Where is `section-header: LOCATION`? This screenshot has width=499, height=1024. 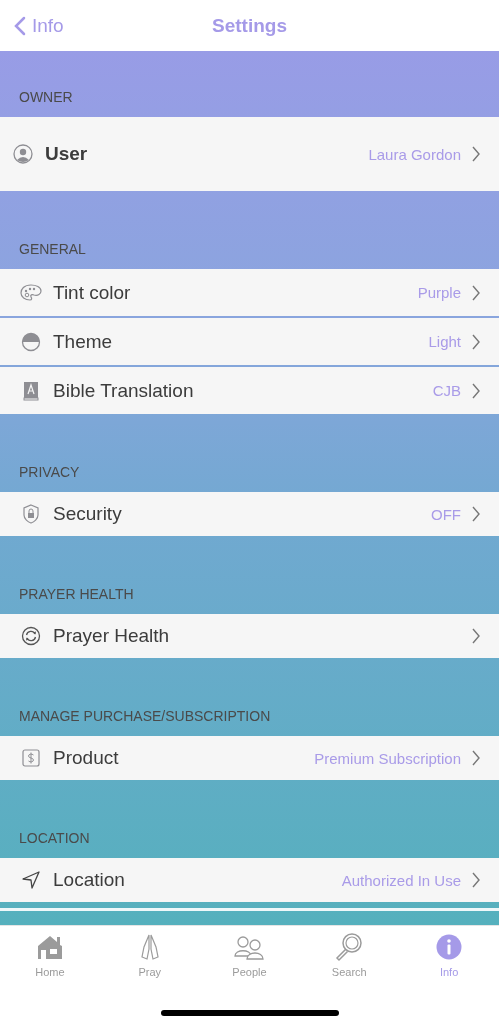 section-header: LOCATION is located at coordinates (54, 838).